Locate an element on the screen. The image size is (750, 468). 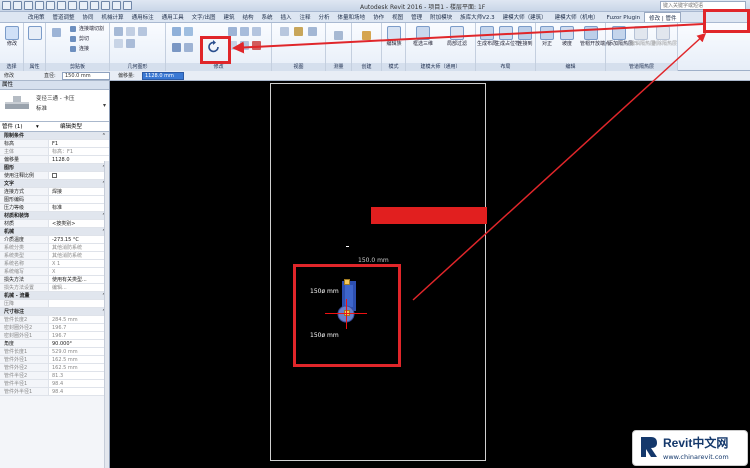
property-group-header: 文字⌃ is located at coordinates (54, 184).